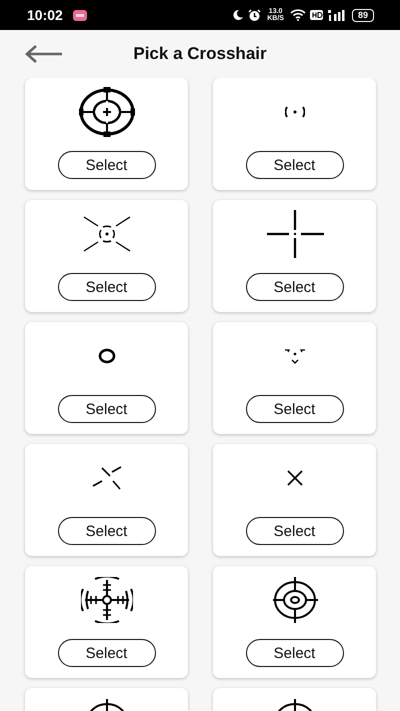 This screenshot has height=711, width=400. I want to click on alarm-icon, so click(255, 15).